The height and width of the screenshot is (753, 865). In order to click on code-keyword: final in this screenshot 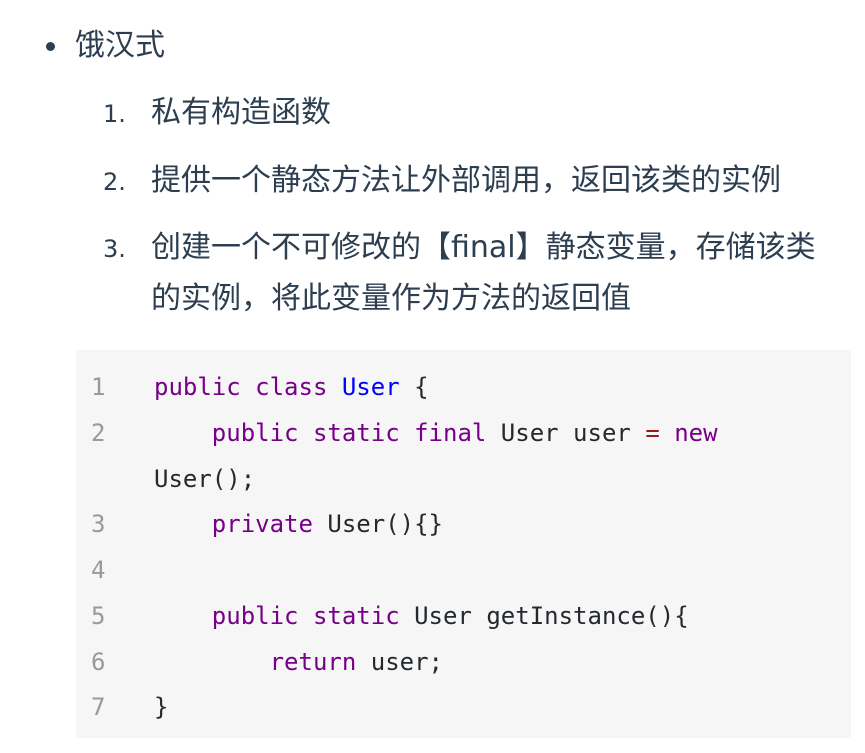, I will do `click(450, 433)`.